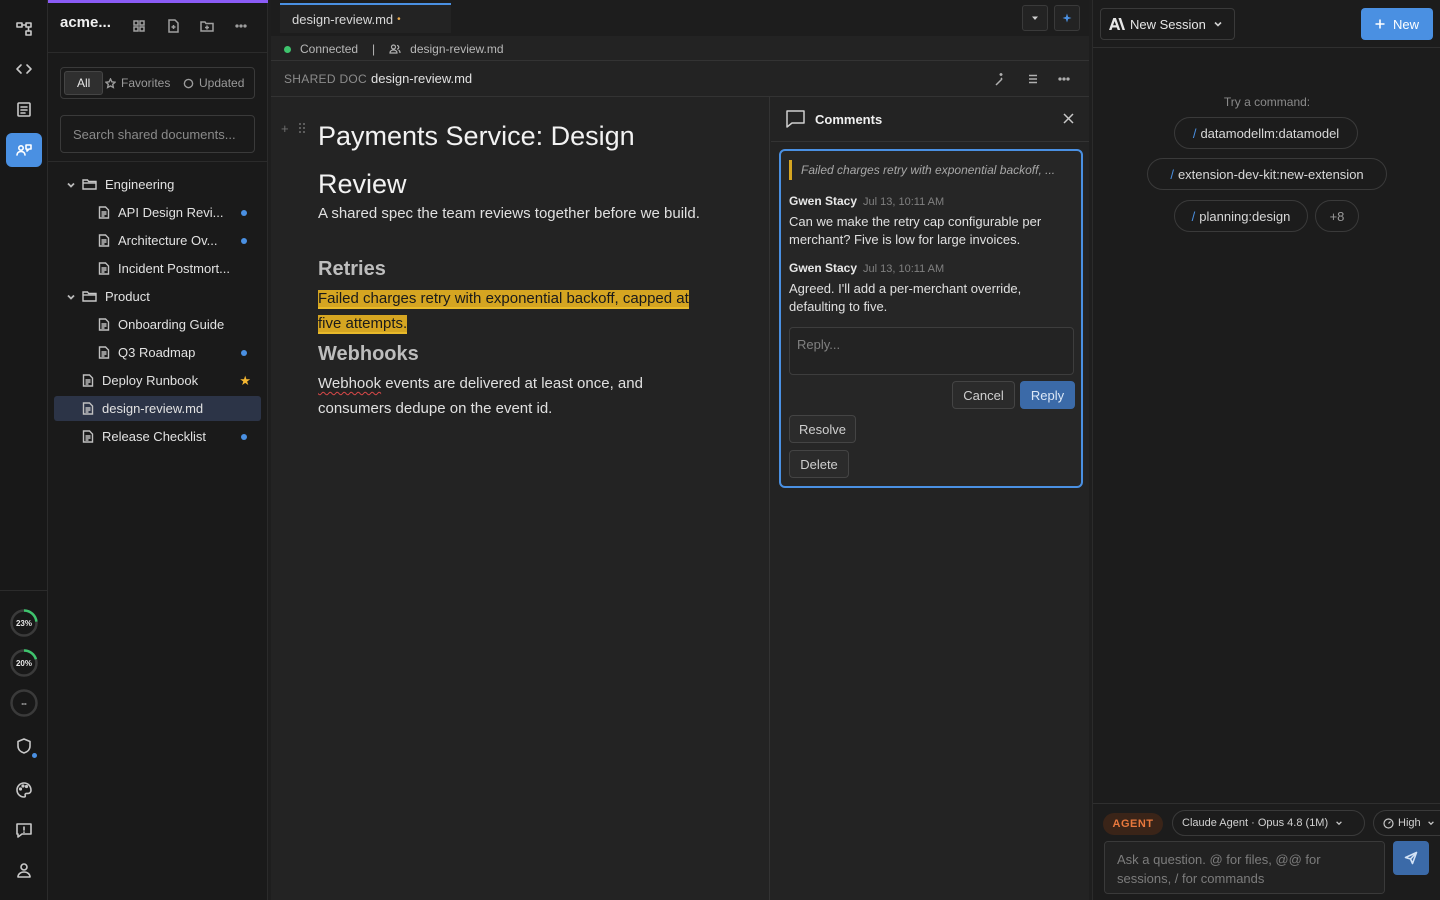 This screenshot has height=900, width=1440. I want to click on rail-code-button, so click(24, 69).